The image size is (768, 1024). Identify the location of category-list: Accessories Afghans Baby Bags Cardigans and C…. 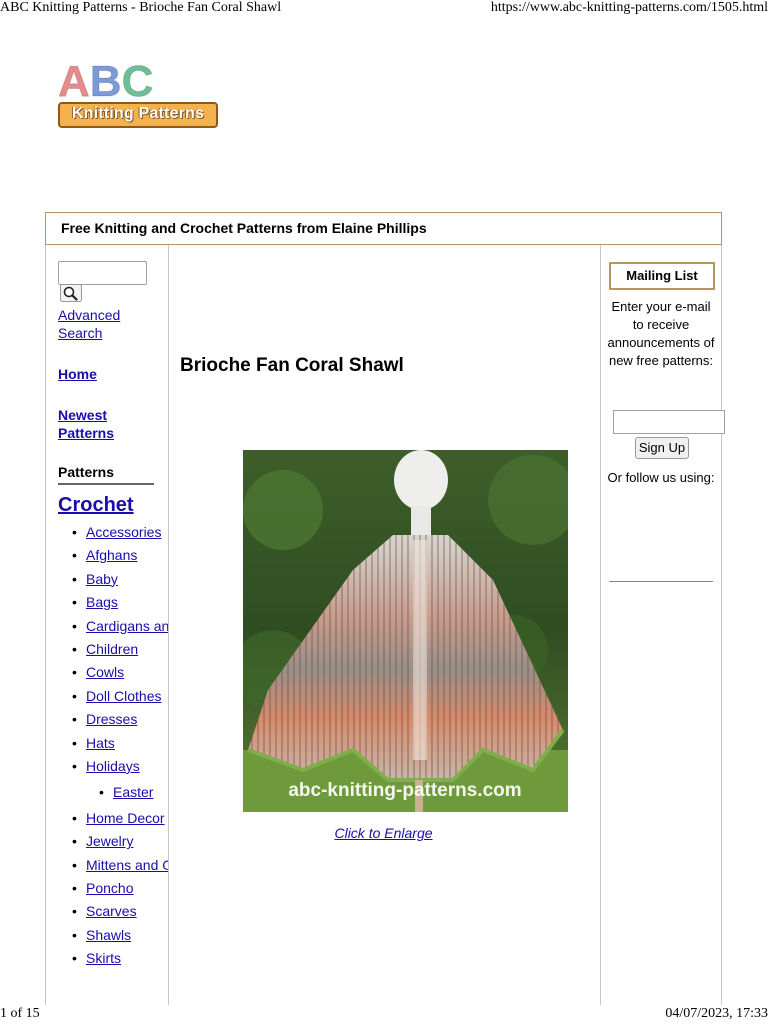
(120, 748).